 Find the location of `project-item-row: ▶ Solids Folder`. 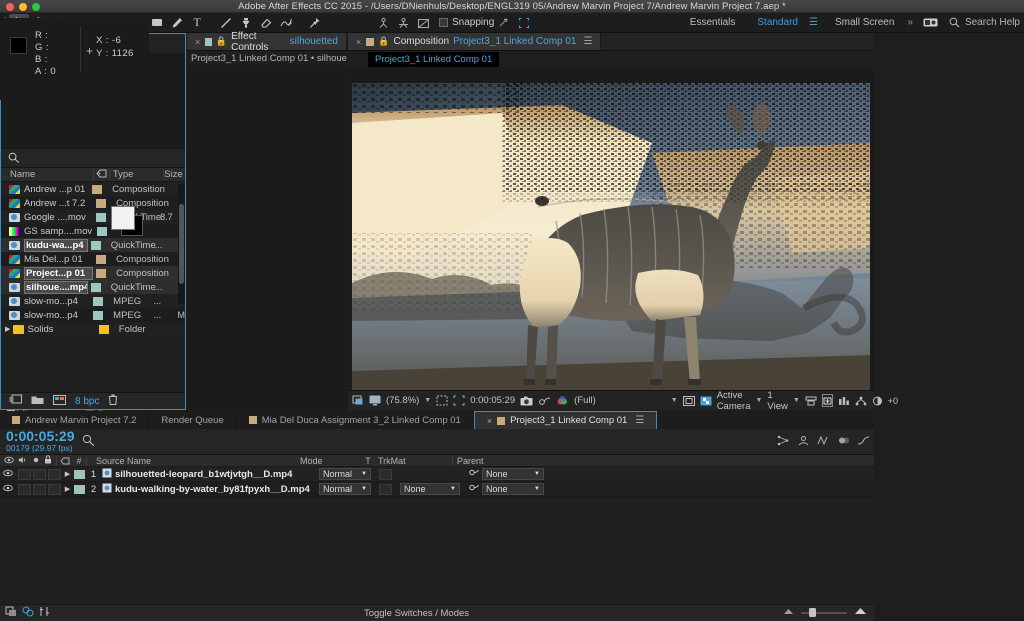

project-item-row: ▶ Solids Folder is located at coordinates (93, 329).